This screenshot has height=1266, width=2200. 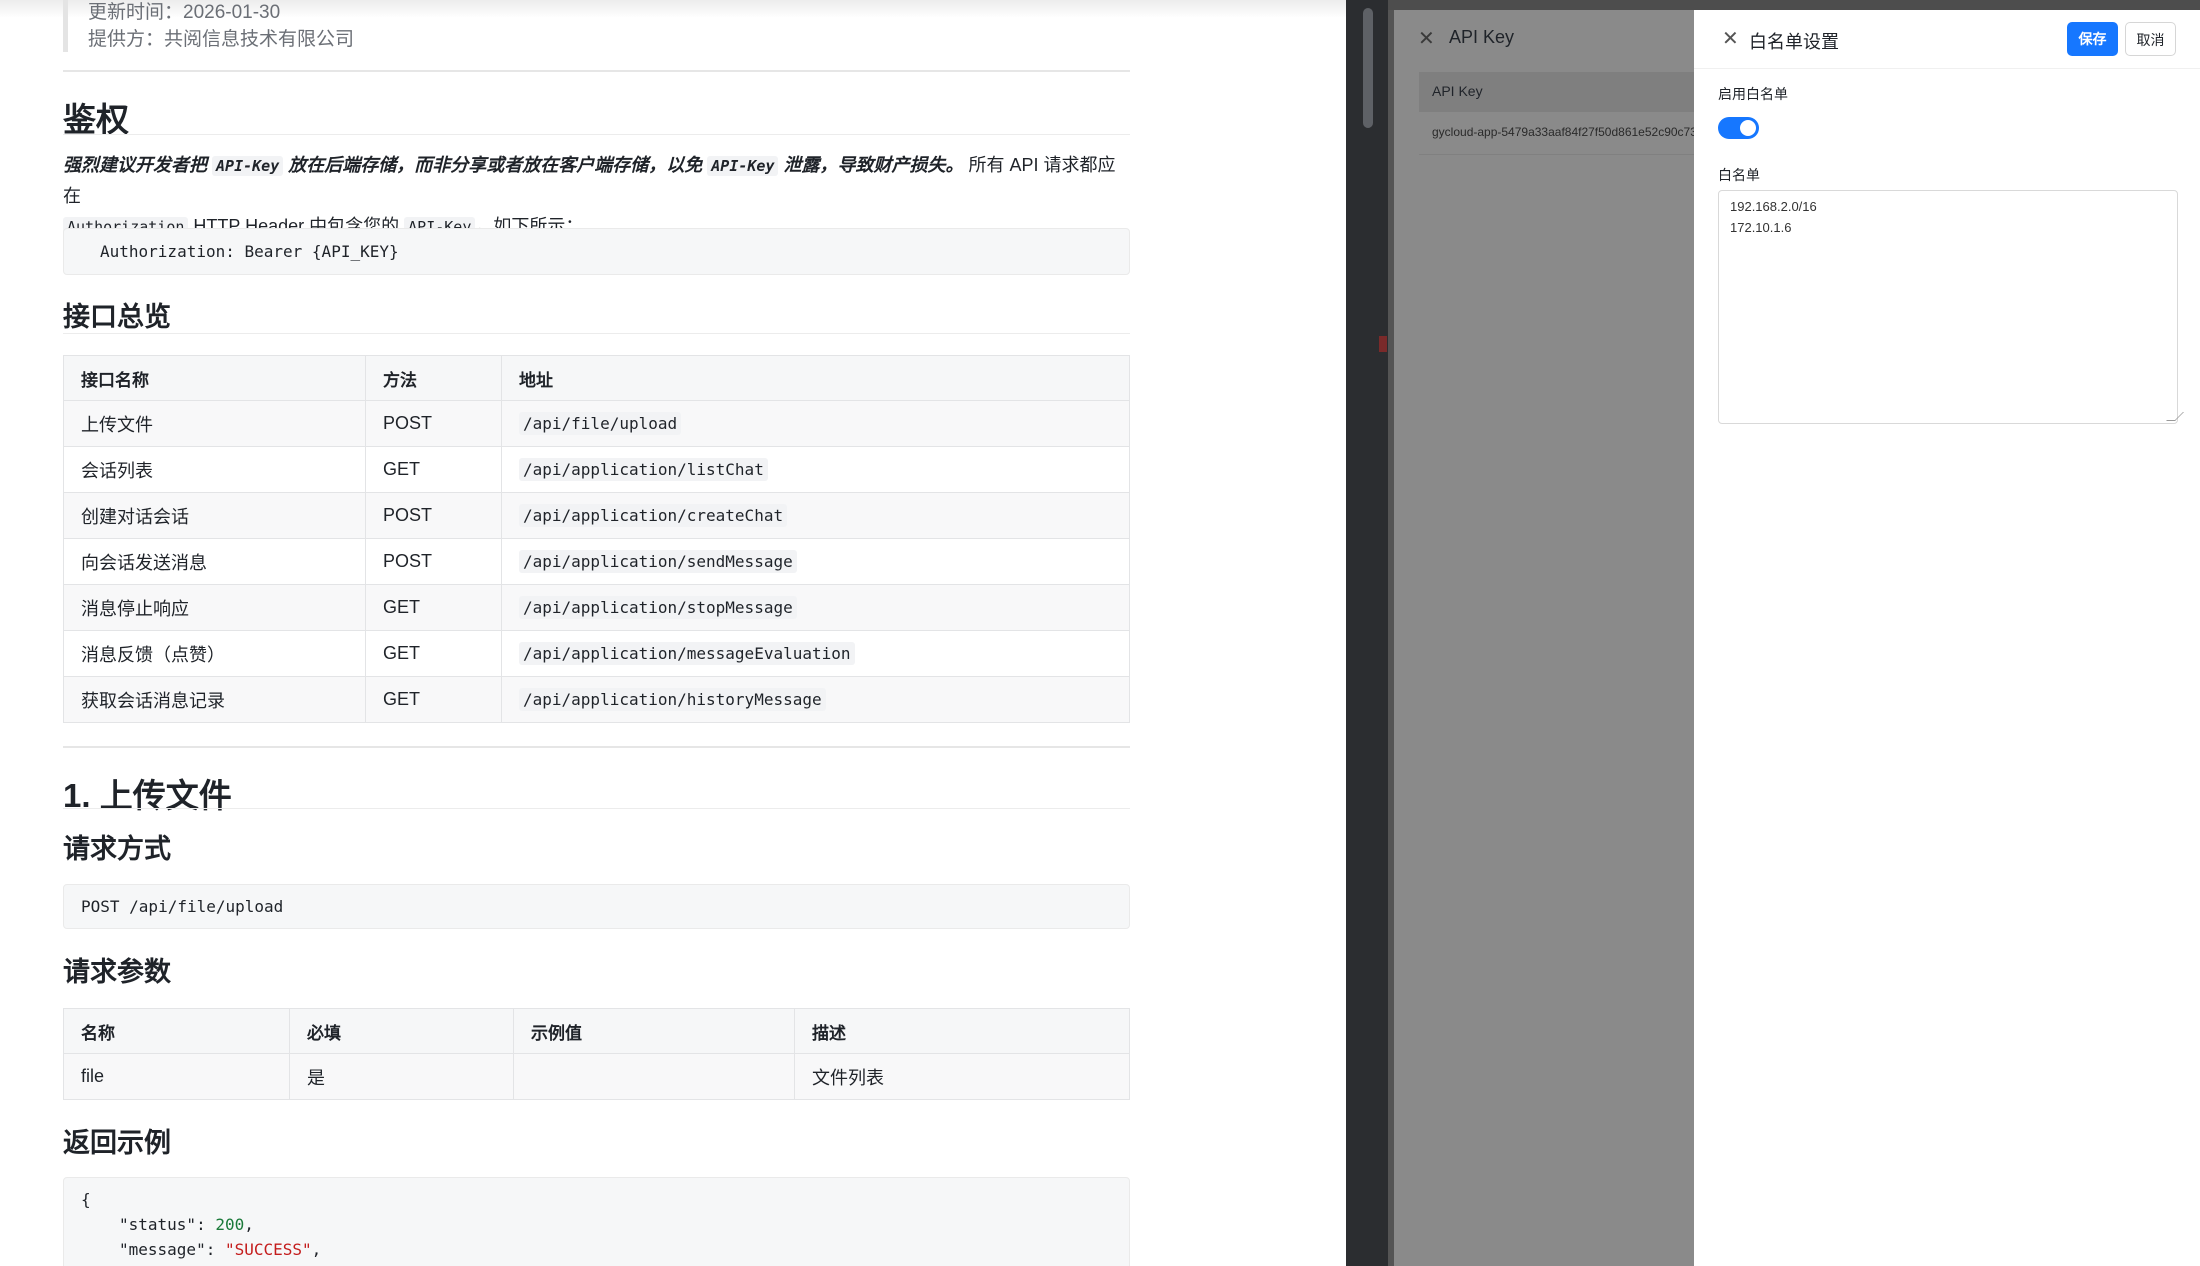 What do you see at coordinates (1773, 206) in the screenshot?
I see `whitelist-entry: 192.168.2.0/16` at bounding box center [1773, 206].